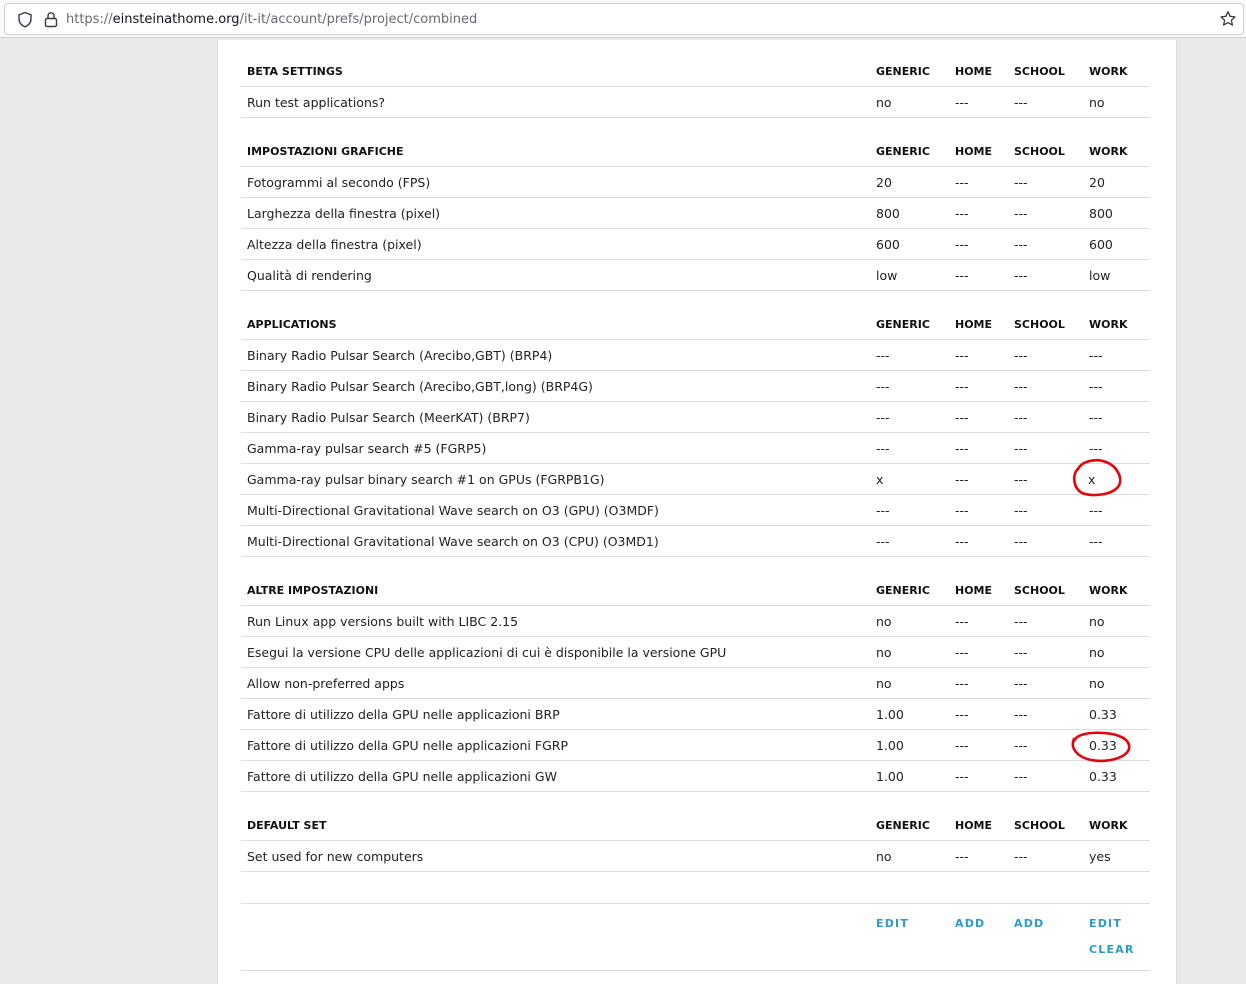 This screenshot has height=984, width=1246. I want to click on generic-value: 20, so click(884, 182).